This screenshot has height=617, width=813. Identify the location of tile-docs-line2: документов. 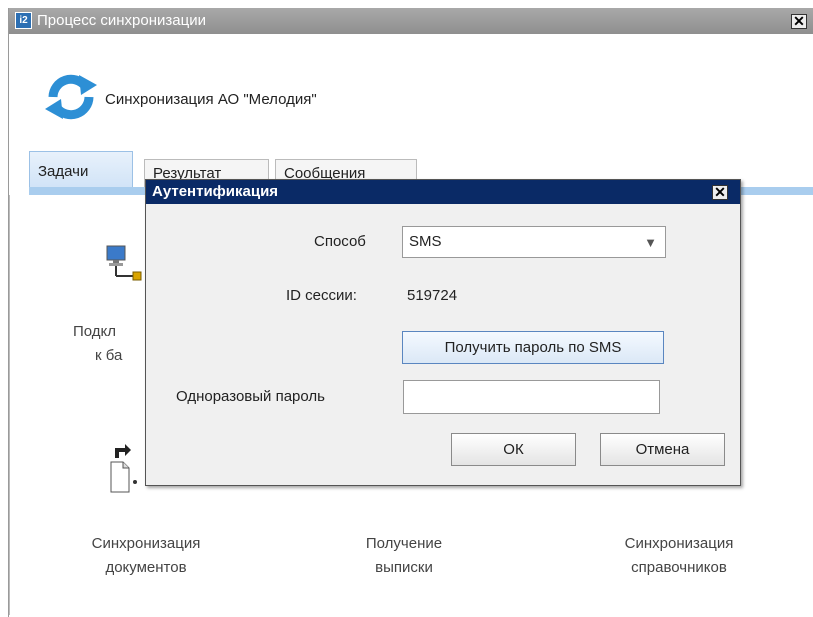
(146, 567).